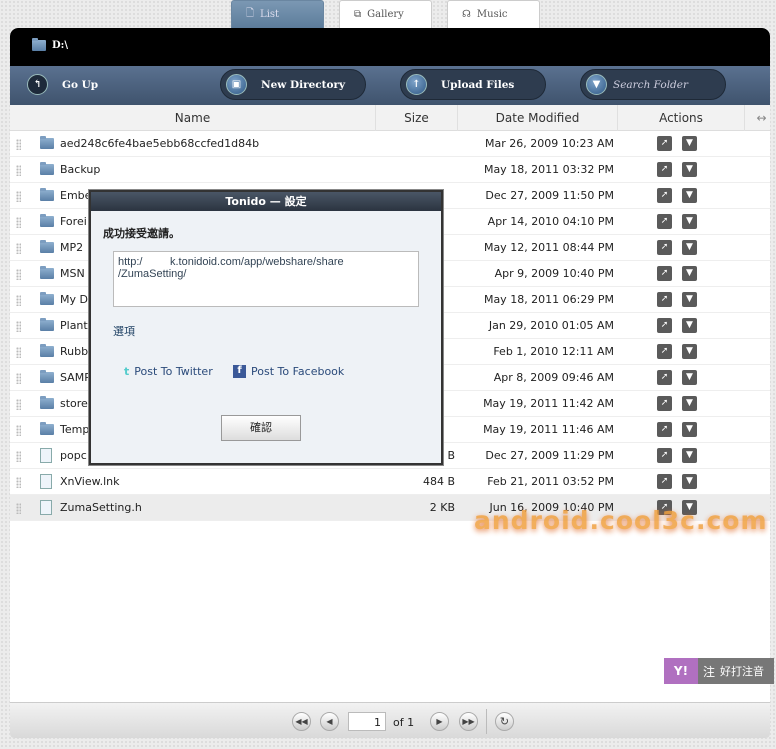 The height and width of the screenshot is (749, 776). Describe the element at coordinates (74, 429) in the screenshot. I see `file-name: Temp` at that location.